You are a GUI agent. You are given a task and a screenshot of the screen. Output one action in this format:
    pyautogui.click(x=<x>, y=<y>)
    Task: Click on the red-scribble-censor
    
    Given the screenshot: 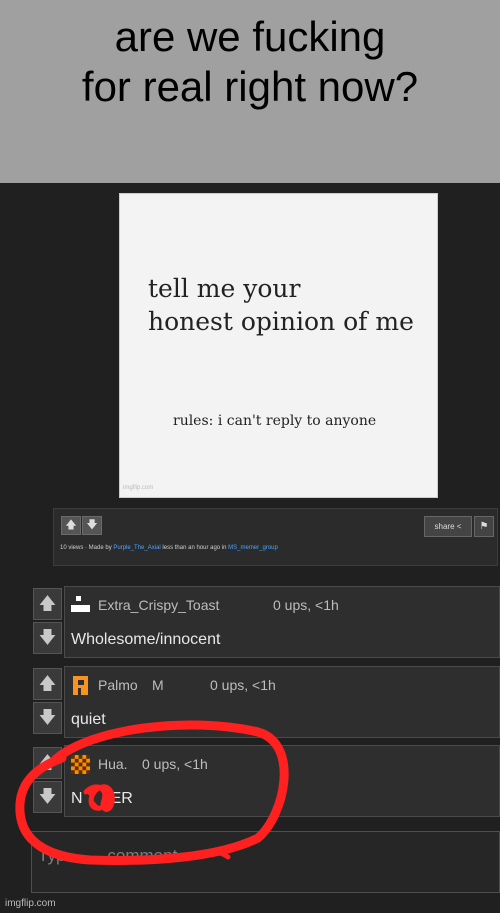 What is the action you would take?
    pyautogui.click(x=99, y=798)
    